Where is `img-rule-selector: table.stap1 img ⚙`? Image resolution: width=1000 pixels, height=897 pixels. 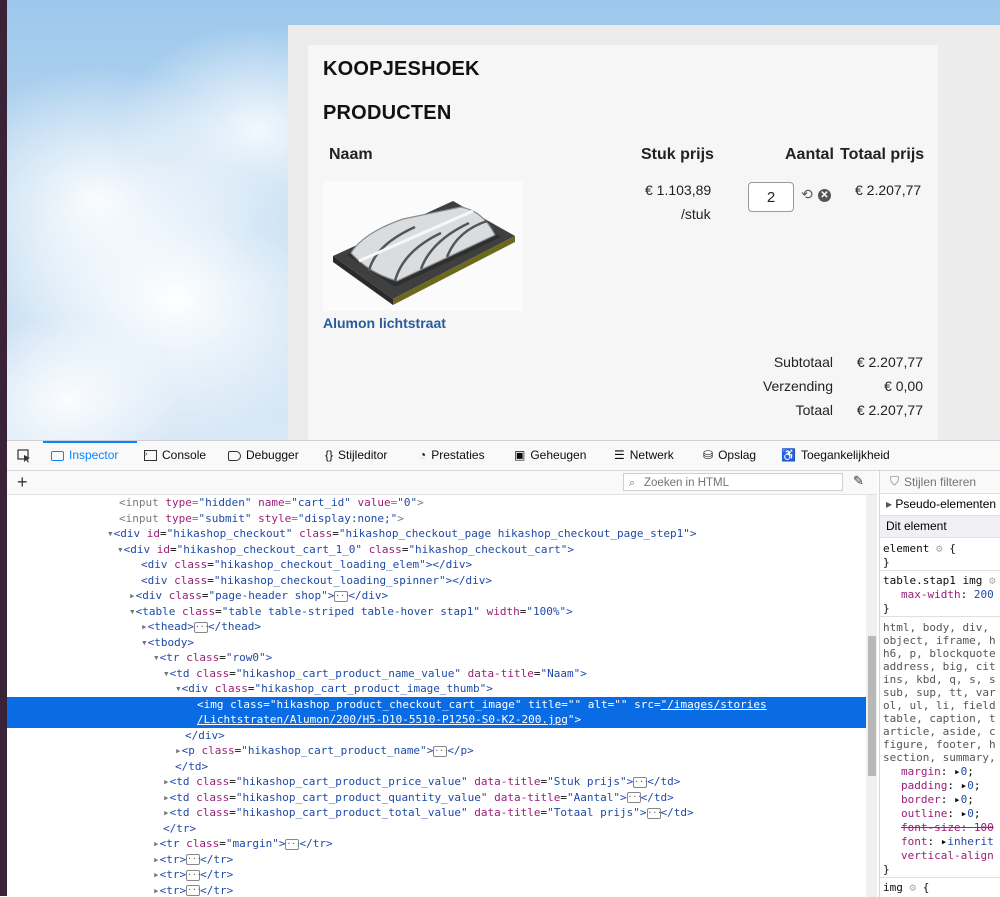 img-rule-selector: table.stap1 img ⚙ is located at coordinates (939, 580).